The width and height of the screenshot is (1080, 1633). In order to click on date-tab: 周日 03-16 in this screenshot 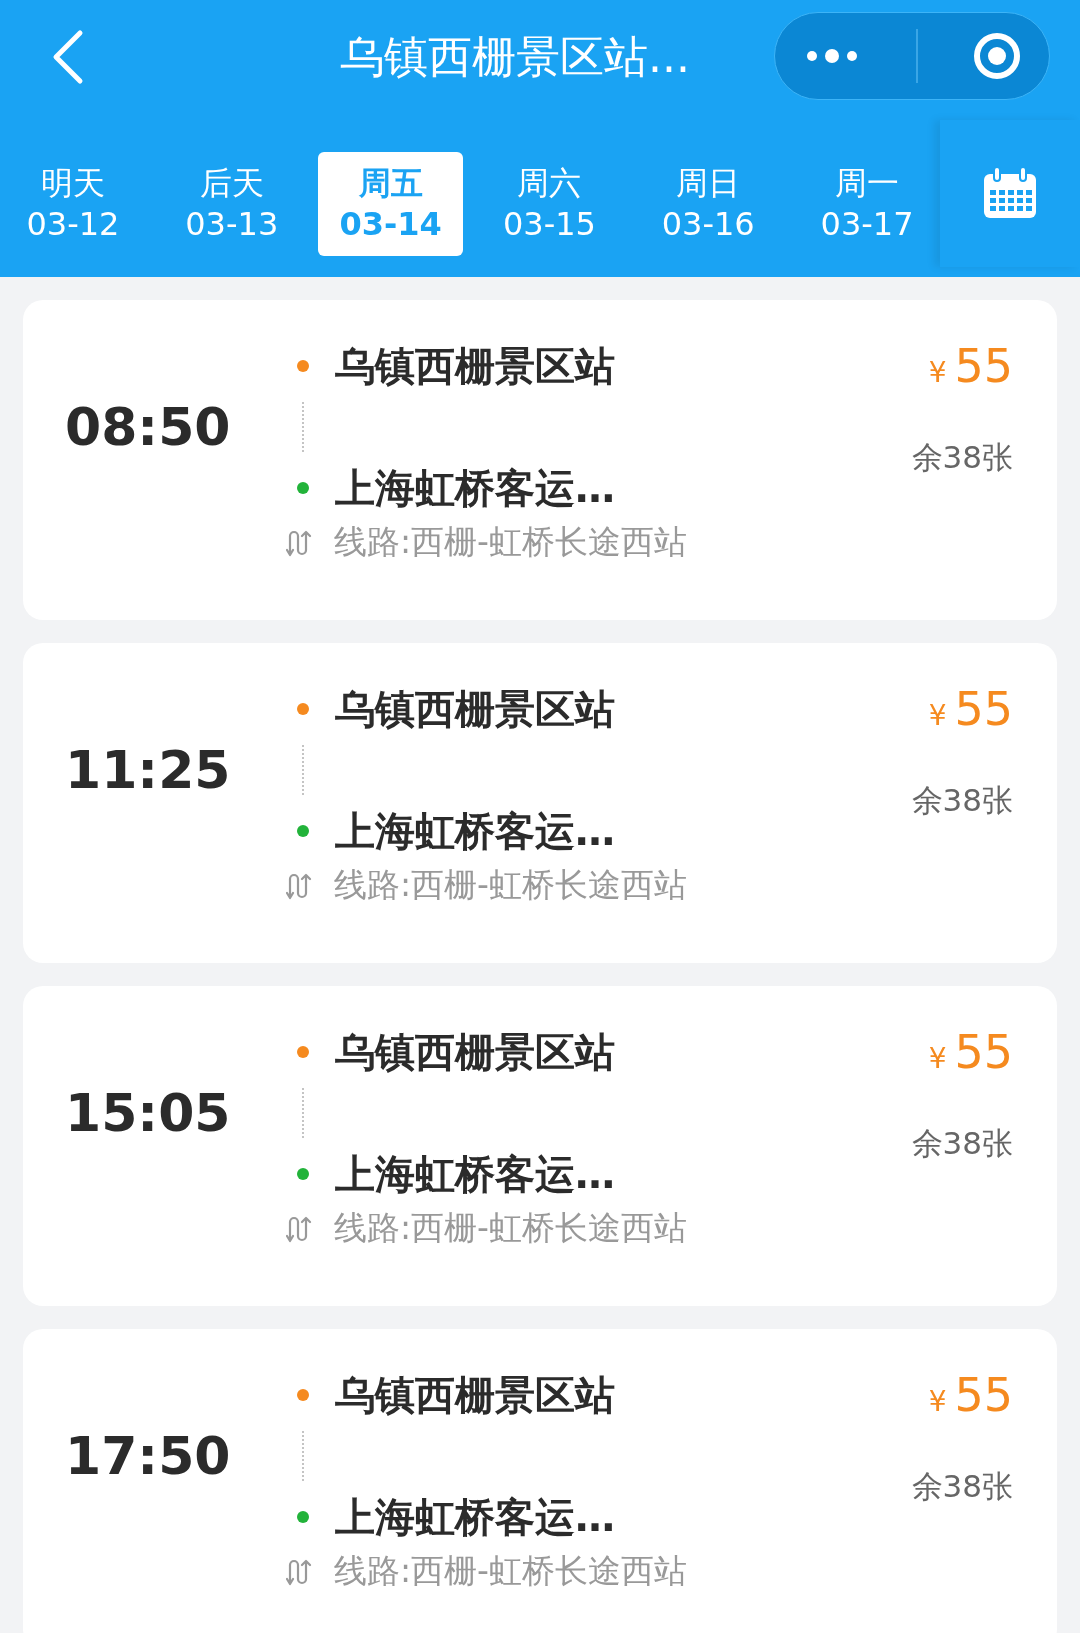, I will do `click(708, 204)`.